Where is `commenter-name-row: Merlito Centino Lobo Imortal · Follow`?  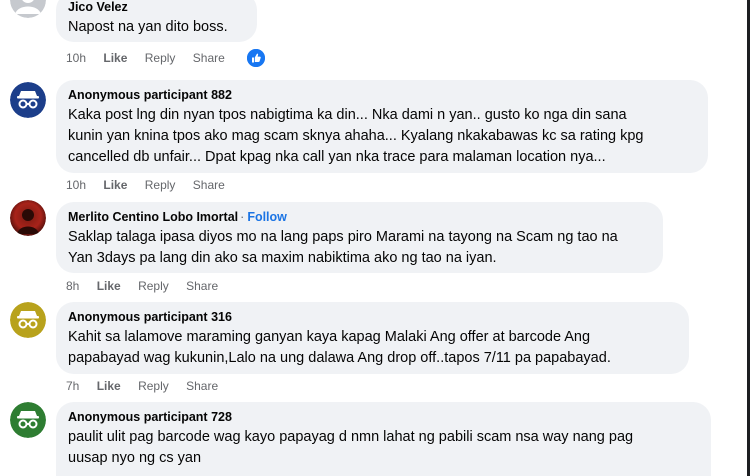
commenter-name-row: Merlito Centino Lobo Imortal · Follow is located at coordinates (359, 217).